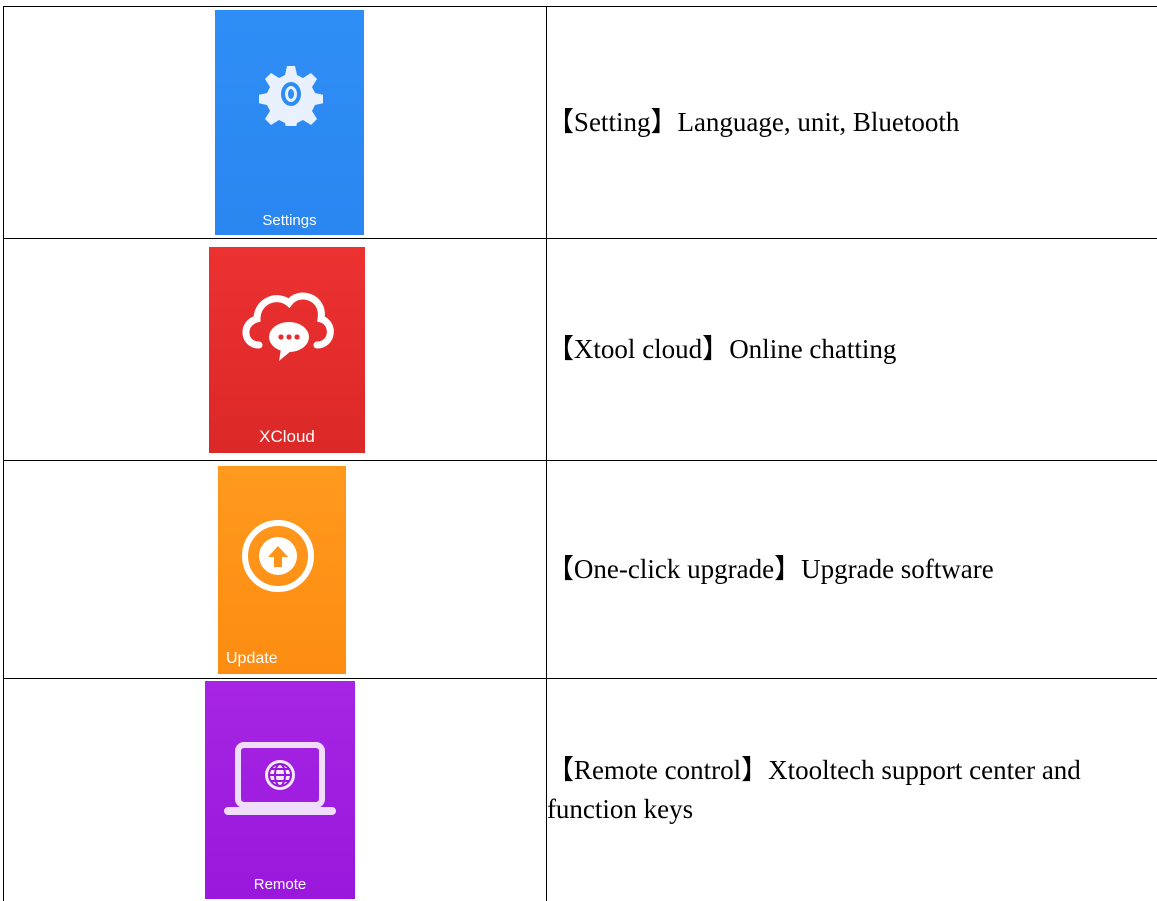 This screenshot has width=1157, height=901. Describe the element at coordinates (612, 122) in the screenshot. I see `feature-title: 【Setting】` at that location.